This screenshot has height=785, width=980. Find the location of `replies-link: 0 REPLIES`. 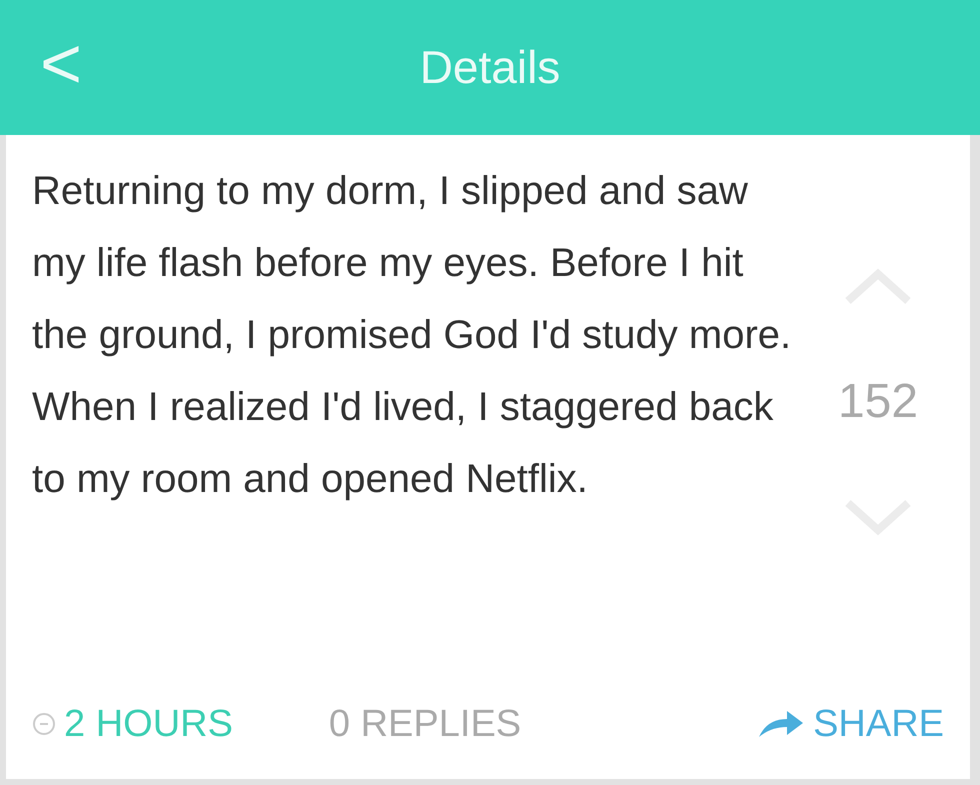

replies-link: 0 REPLIES is located at coordinates (425, 724).